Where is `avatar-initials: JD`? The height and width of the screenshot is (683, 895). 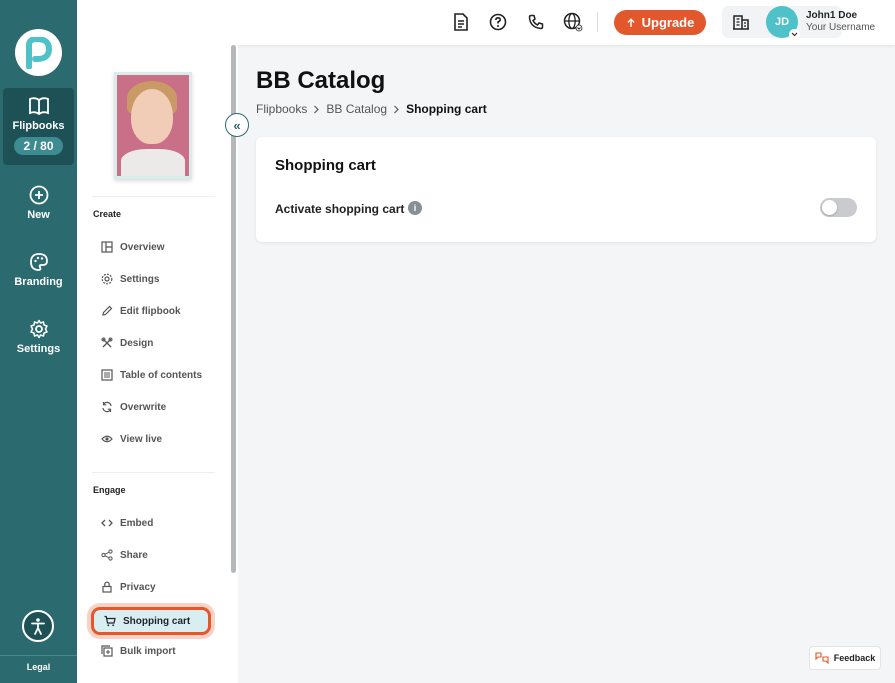
avatar-initials: JD is located at coordinates (782, 22).